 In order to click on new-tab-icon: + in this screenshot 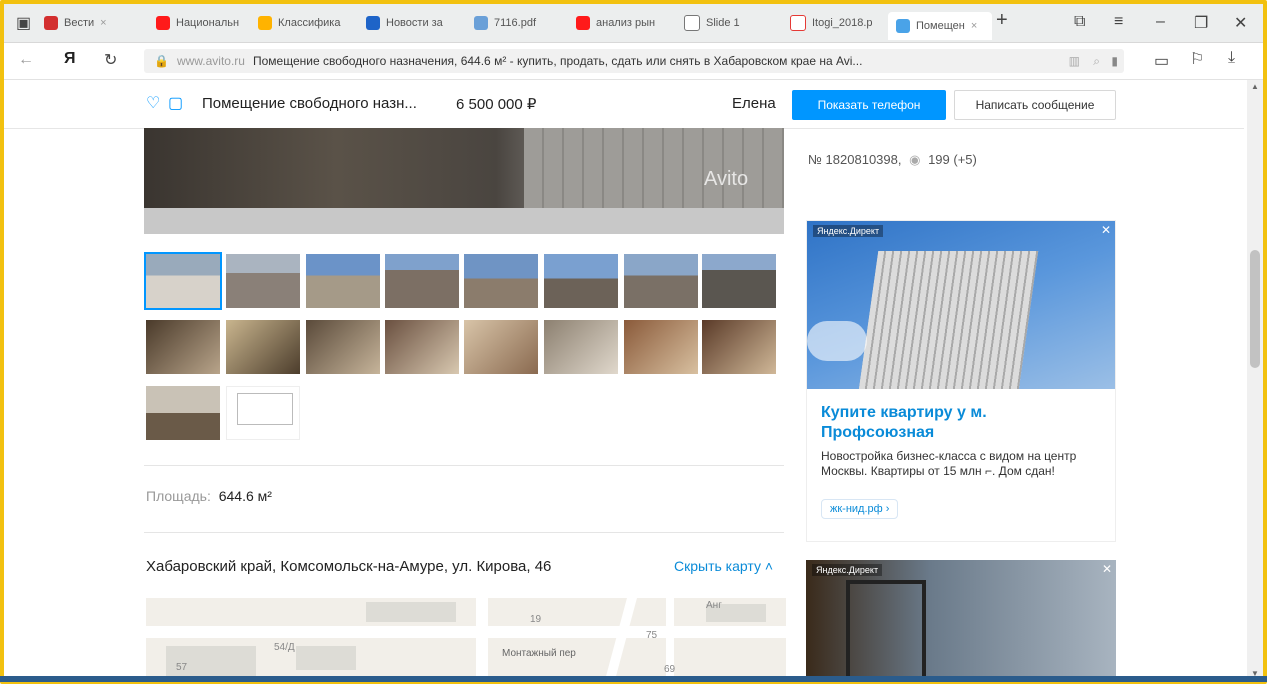, I will do `click(1002, 20)`.